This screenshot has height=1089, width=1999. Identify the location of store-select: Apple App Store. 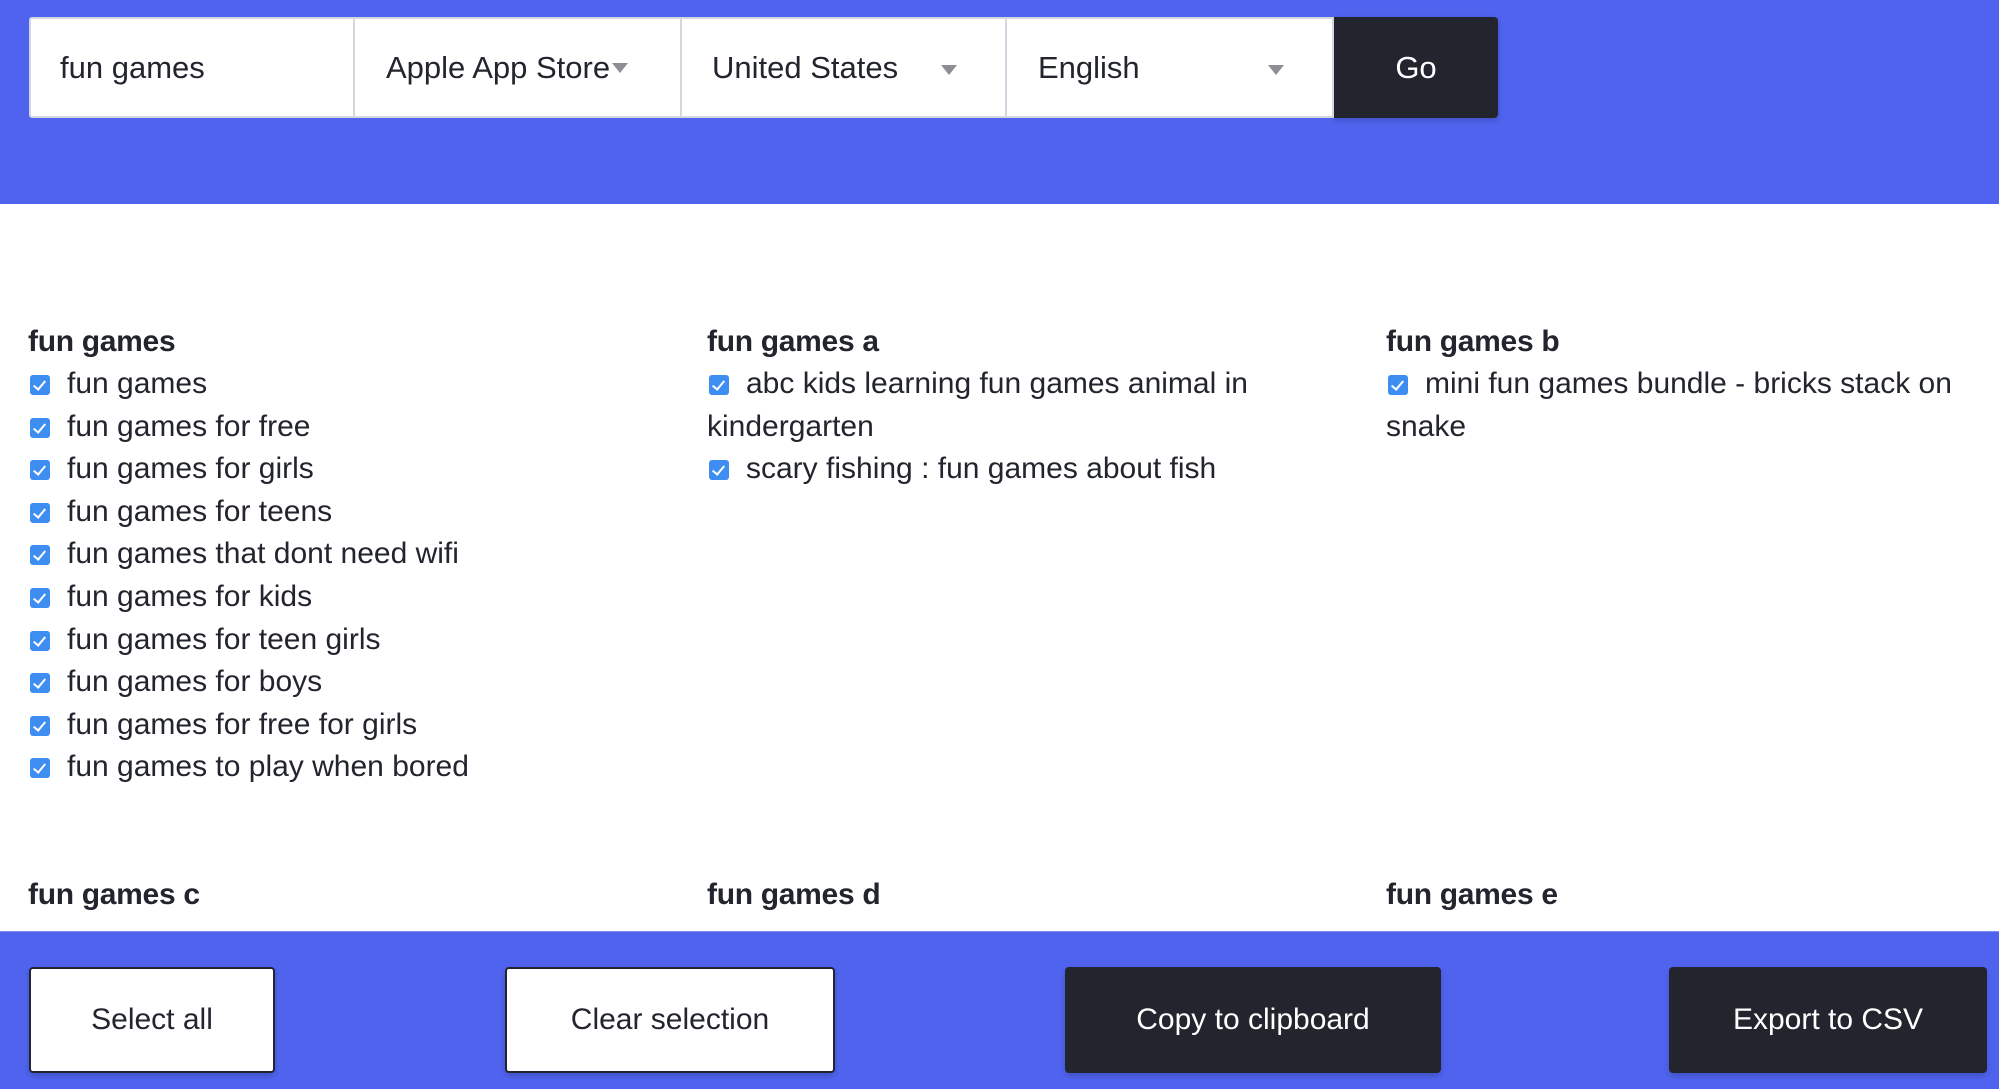
(518, 67).